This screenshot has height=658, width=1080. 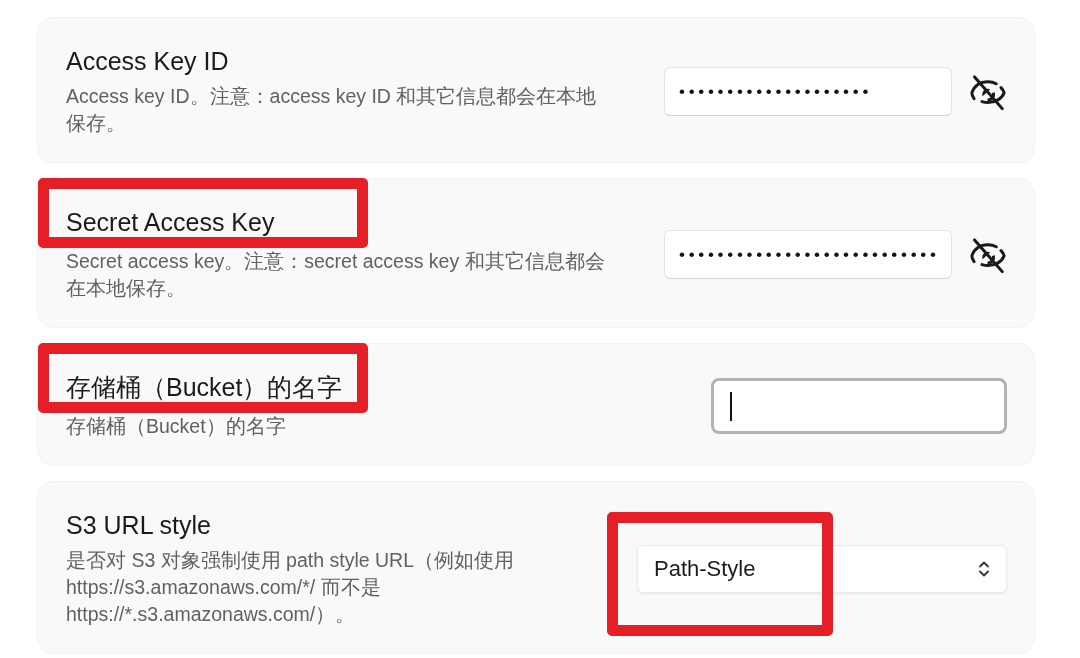 I want to click on setting-title: Access Key ID, so click(x=147, y=61).